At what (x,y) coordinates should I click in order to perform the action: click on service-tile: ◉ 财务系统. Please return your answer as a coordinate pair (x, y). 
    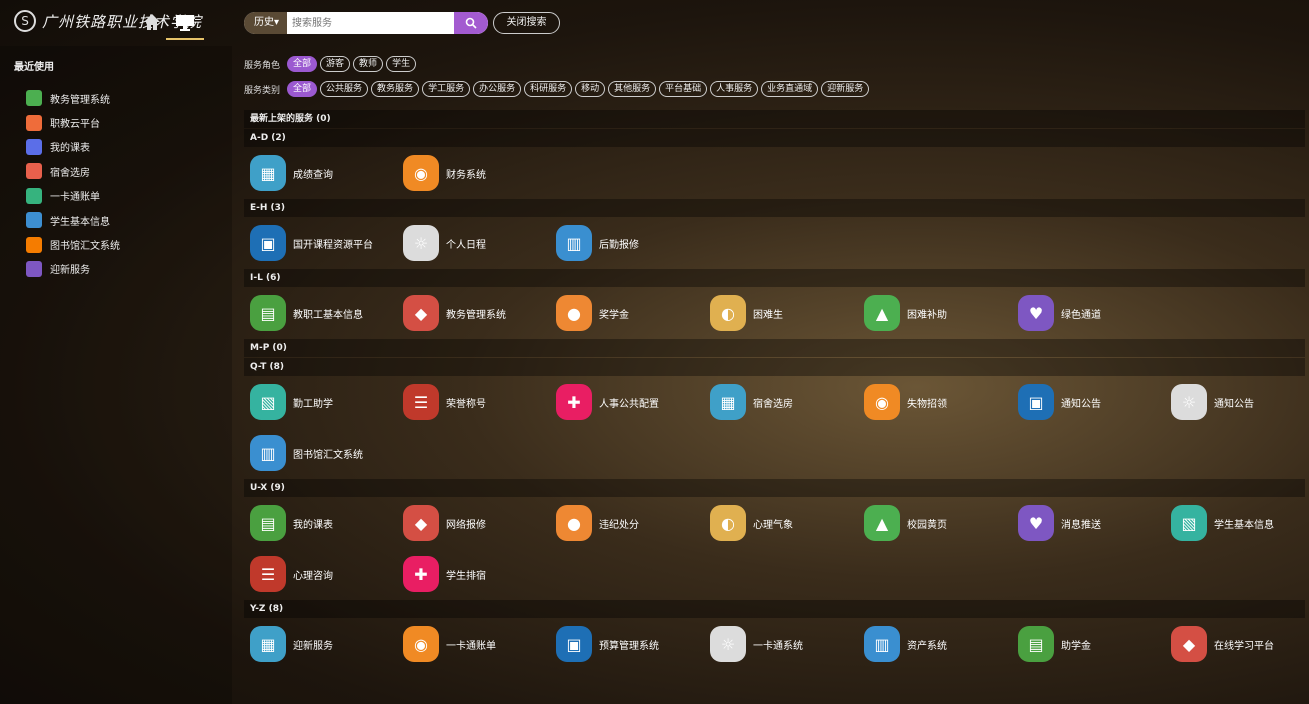
    Looking at the image, I should click on (444, 173).